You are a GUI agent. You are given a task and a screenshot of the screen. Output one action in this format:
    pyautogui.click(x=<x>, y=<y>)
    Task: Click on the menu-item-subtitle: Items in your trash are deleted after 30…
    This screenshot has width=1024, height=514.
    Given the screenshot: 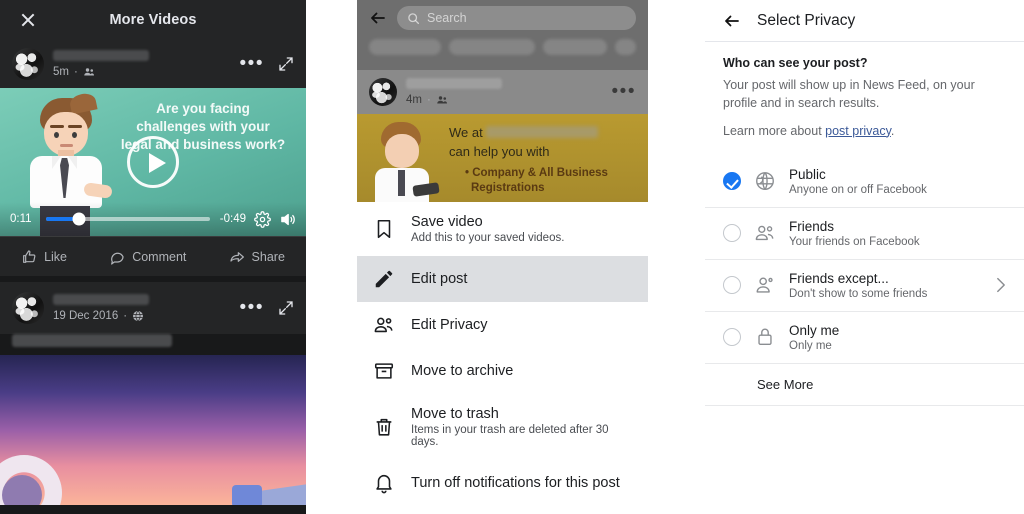 What is the action you would take?
    pyautogui.click(x=510, y=436)
    